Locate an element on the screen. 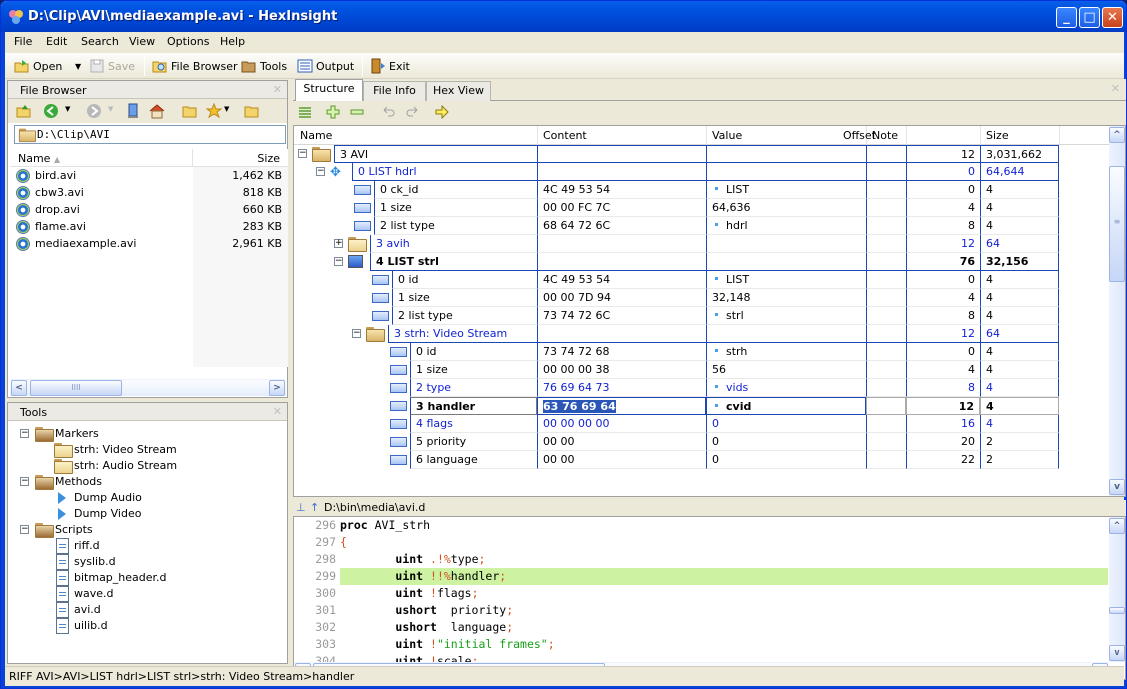 This screenshot has width=1127, height=689. exit-button: Exit is located at coordinates (390, 66).